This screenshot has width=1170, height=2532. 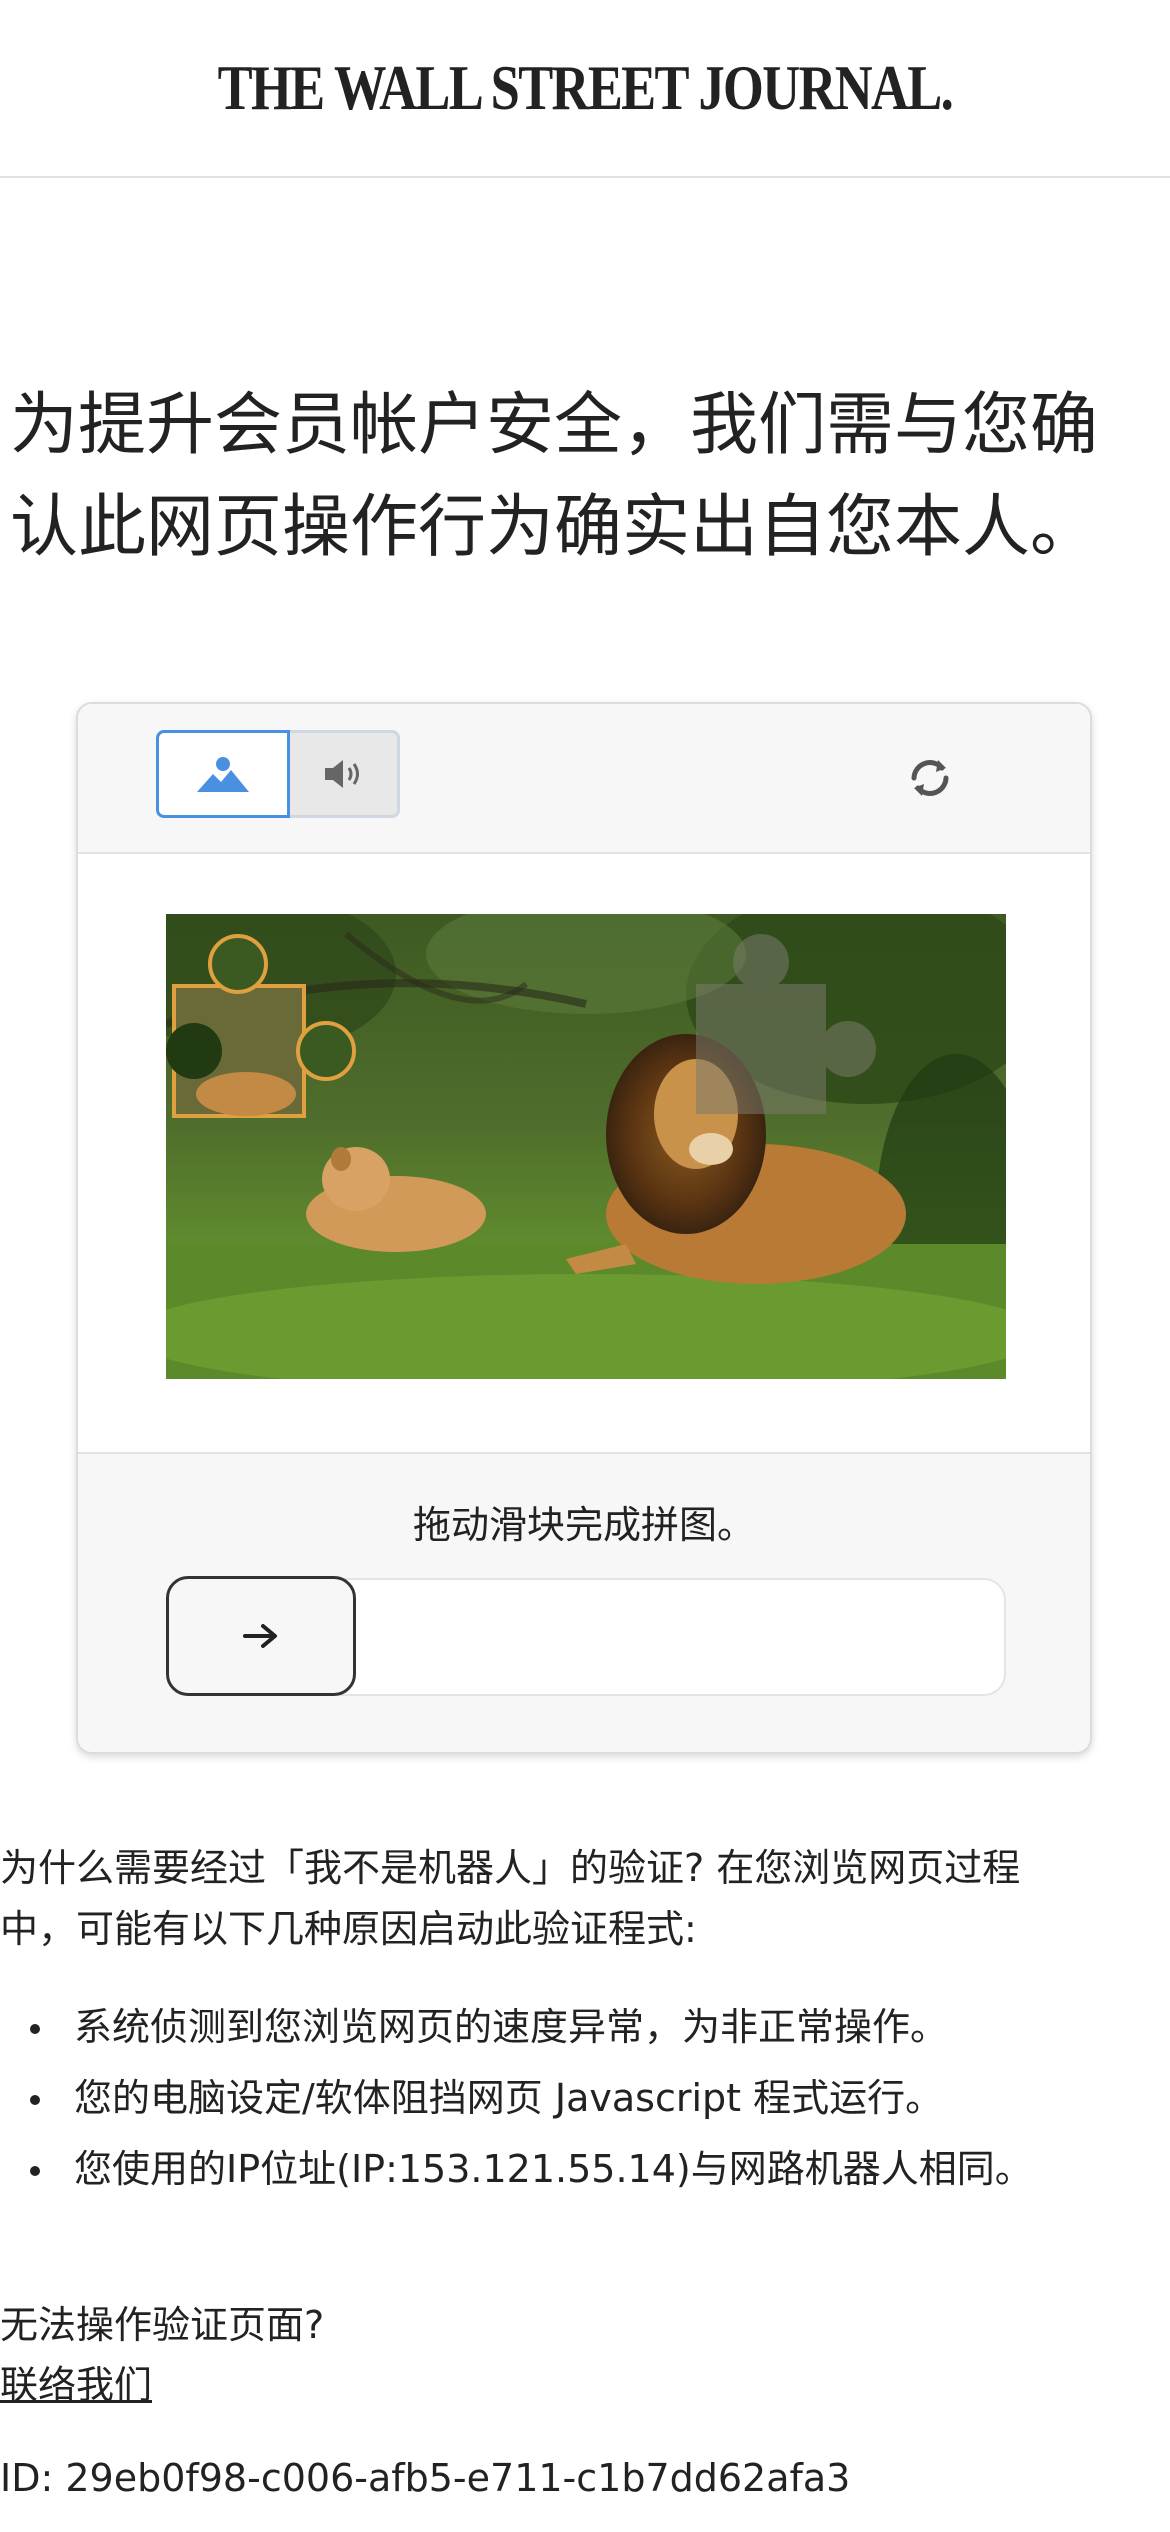 I want to click on captcha-mode-toggle, so click(x=278, y=774).